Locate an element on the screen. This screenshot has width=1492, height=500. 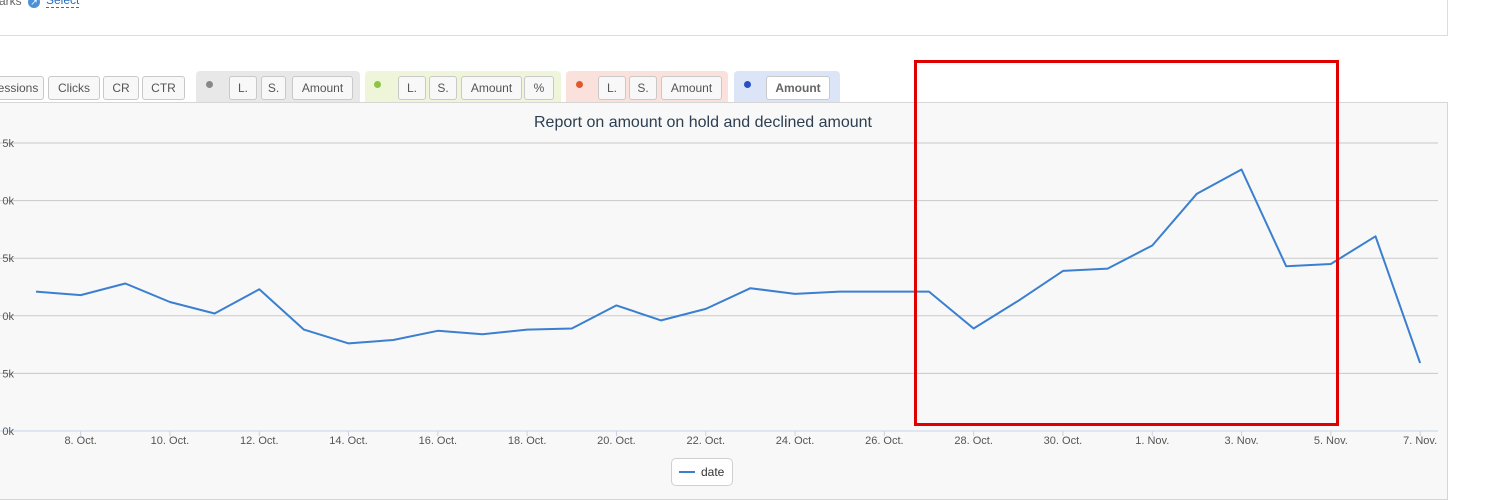
x-tick-label: 5. Nov. is located at coordinates (1331, 441).